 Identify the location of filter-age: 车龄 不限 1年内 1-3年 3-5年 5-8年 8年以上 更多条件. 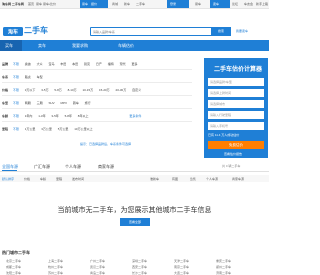
(72, 116).